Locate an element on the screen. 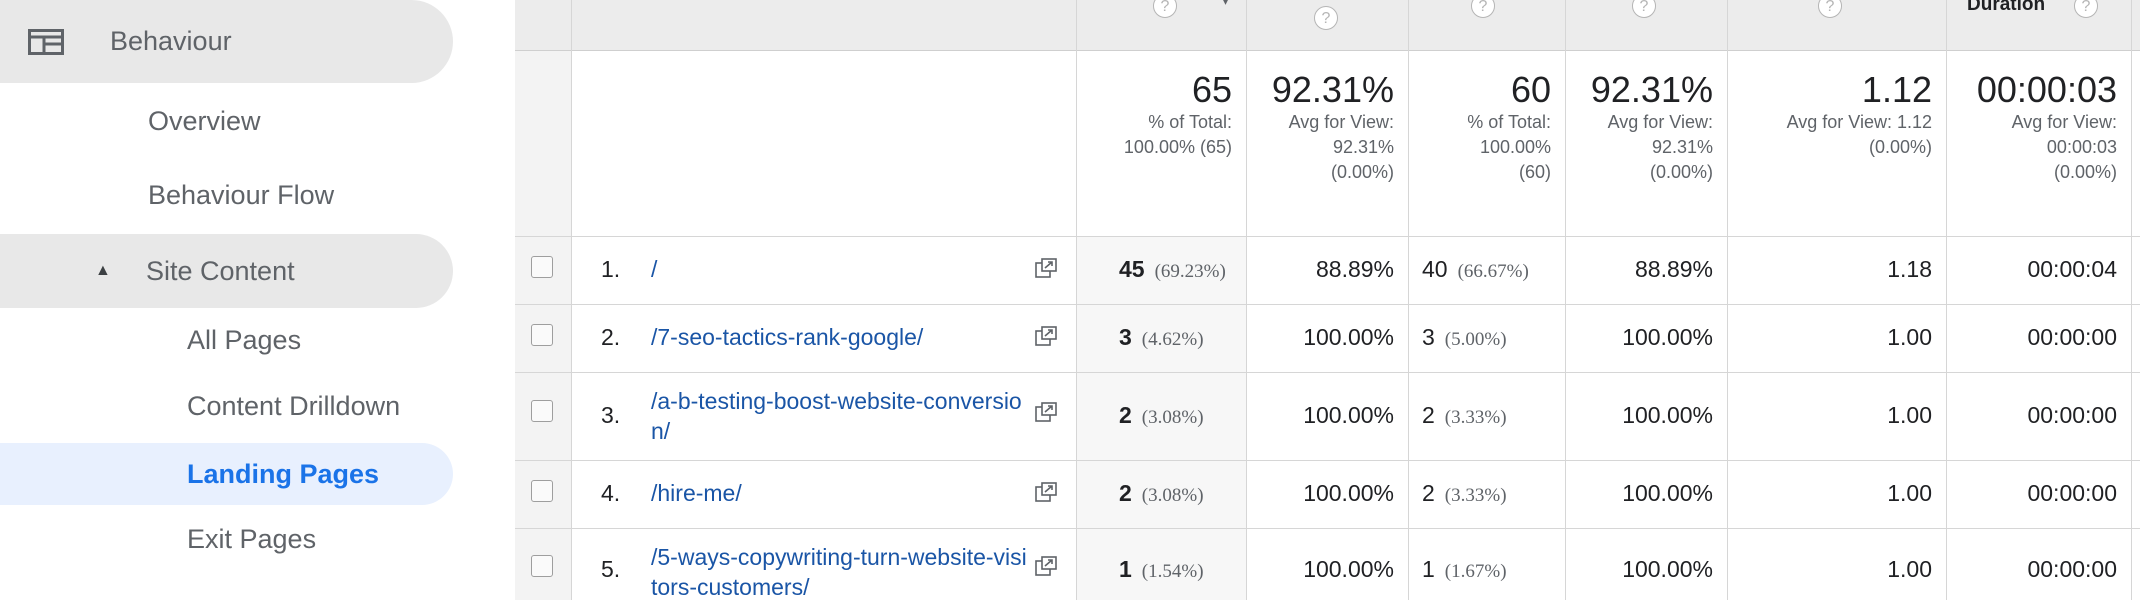 The height and width of the screenshot is (602, 2140). sessions-value: 3 is located at coordinates (1125, 337).